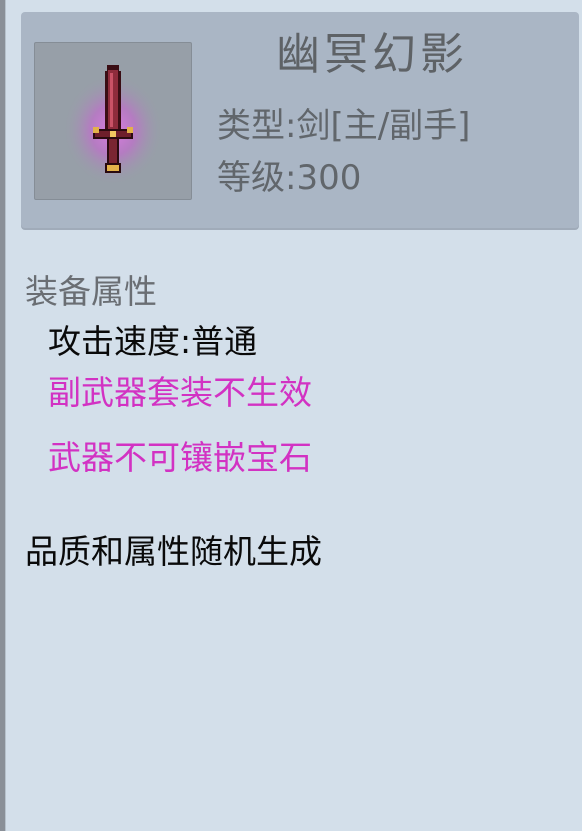 The height and width of the screenshot is (831, 582). What do you see at coordinates (372, 54) in the screenshot?
I see `item-name: 幽冥幻影` at bounding box center [372, 54].